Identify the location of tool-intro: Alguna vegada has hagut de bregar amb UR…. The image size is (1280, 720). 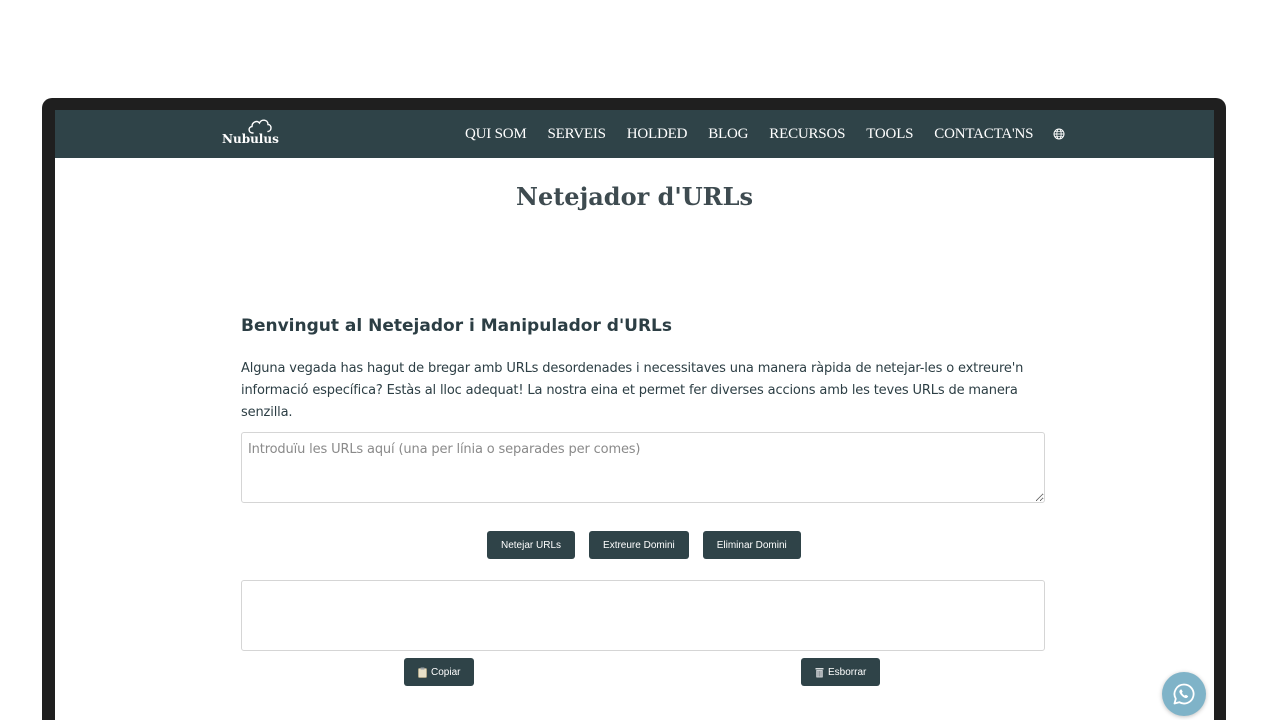
(632, 390).